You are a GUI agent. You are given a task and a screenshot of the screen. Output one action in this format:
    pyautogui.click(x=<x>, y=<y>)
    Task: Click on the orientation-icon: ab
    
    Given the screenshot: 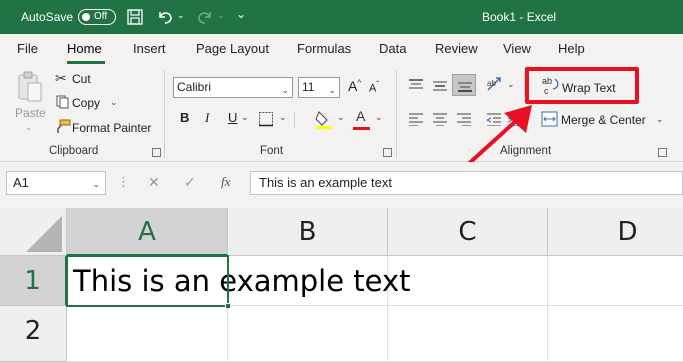 What is the action you would take?
    pyautogui.click(x=495, y=84)
    